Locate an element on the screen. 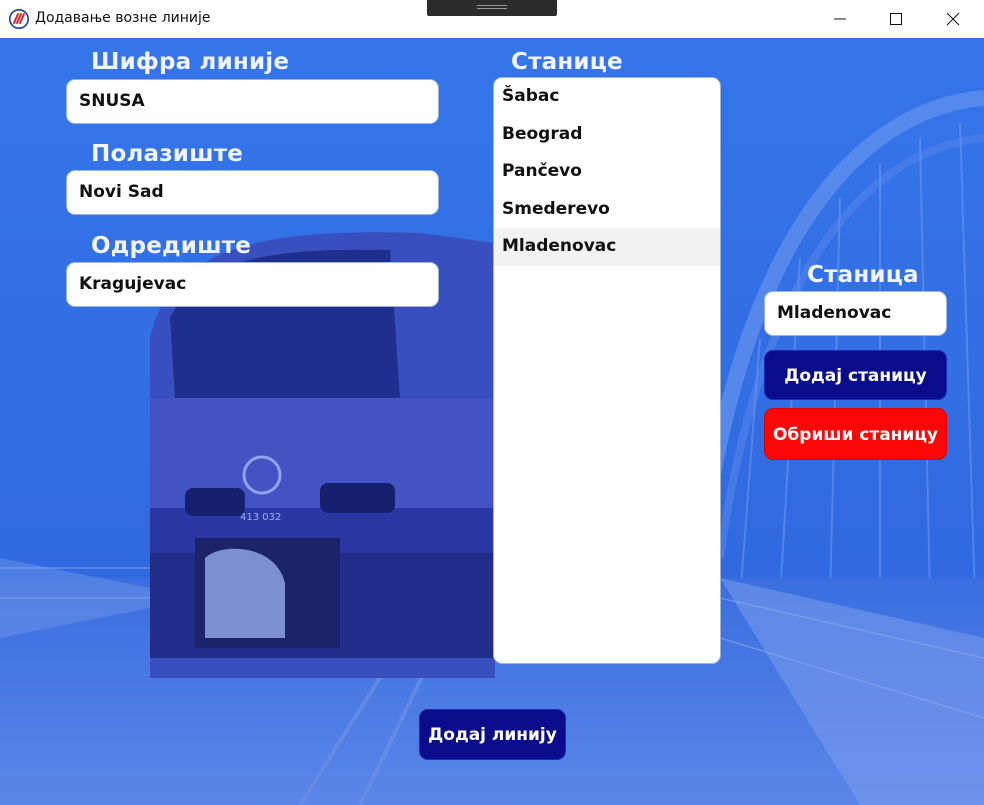 This screenshot has height=805, width=984. stations-label: Станице is located at coordinates (567, 62).